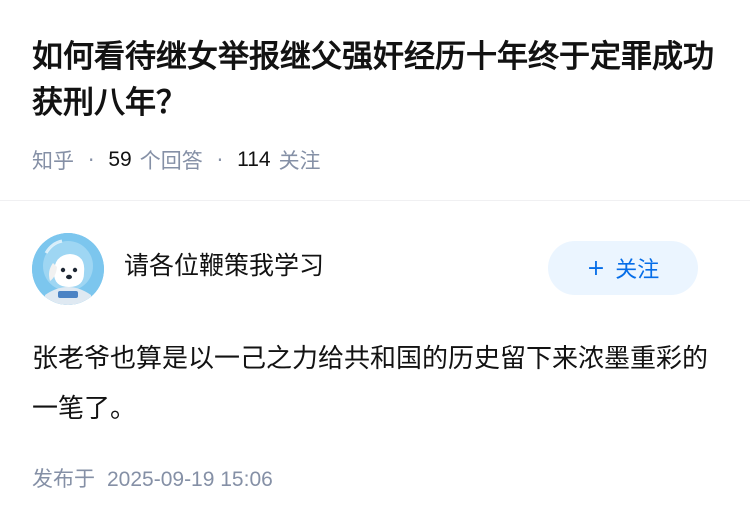  Describe the element at coordinates (63, 479) in the screenshot. I see `publish-label: 发布于` at that location.